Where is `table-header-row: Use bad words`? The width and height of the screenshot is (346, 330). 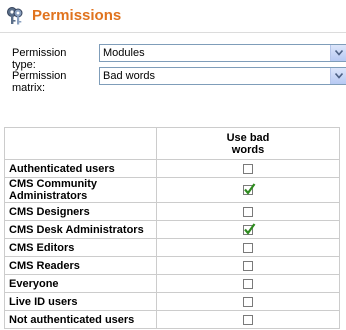
table-header-row: Use bad words is located at coordinates (172, 143).